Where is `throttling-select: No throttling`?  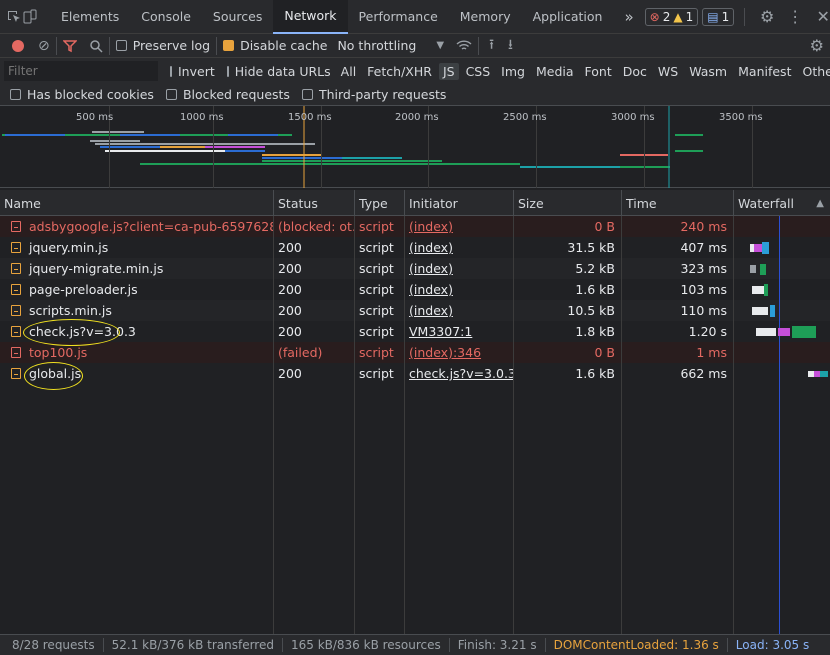 throttling-select: No throttling is located at coordinates (376, 45).